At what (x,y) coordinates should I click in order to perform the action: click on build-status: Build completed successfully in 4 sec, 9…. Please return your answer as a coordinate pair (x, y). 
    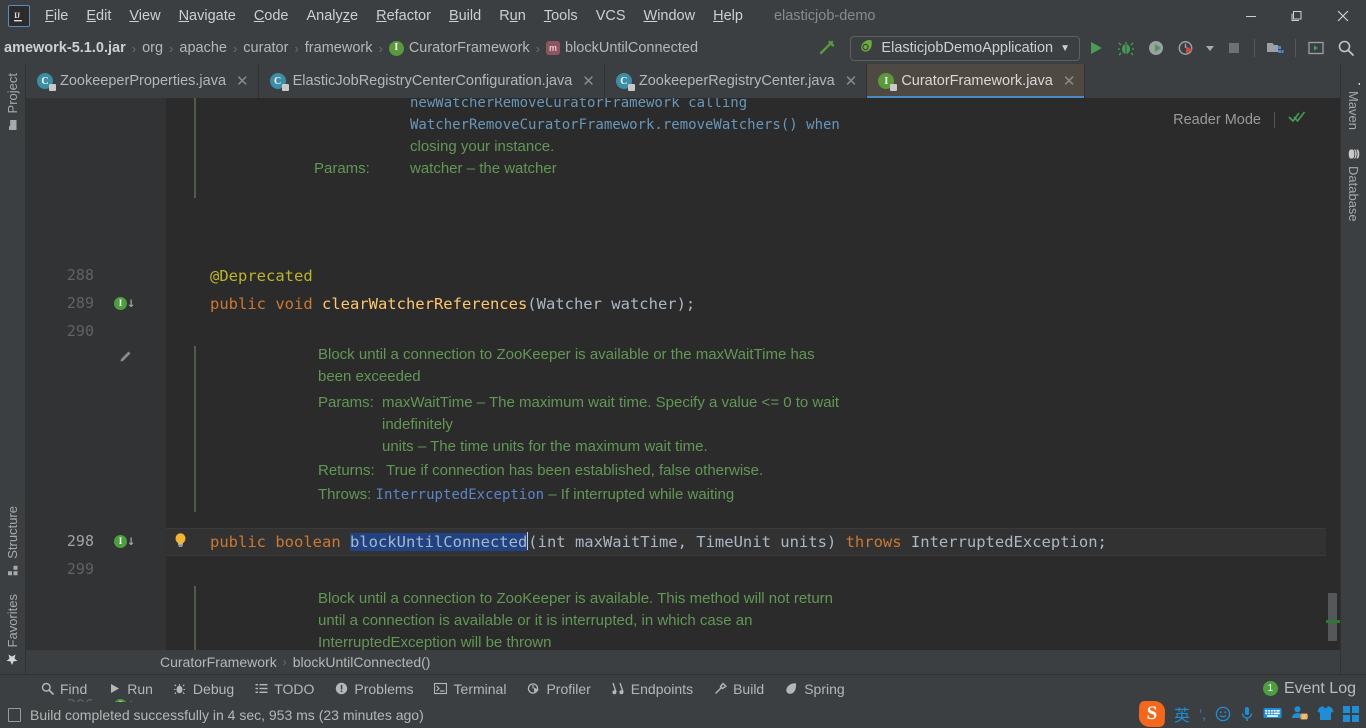
    Looking at the image, I should click on (216, 715).